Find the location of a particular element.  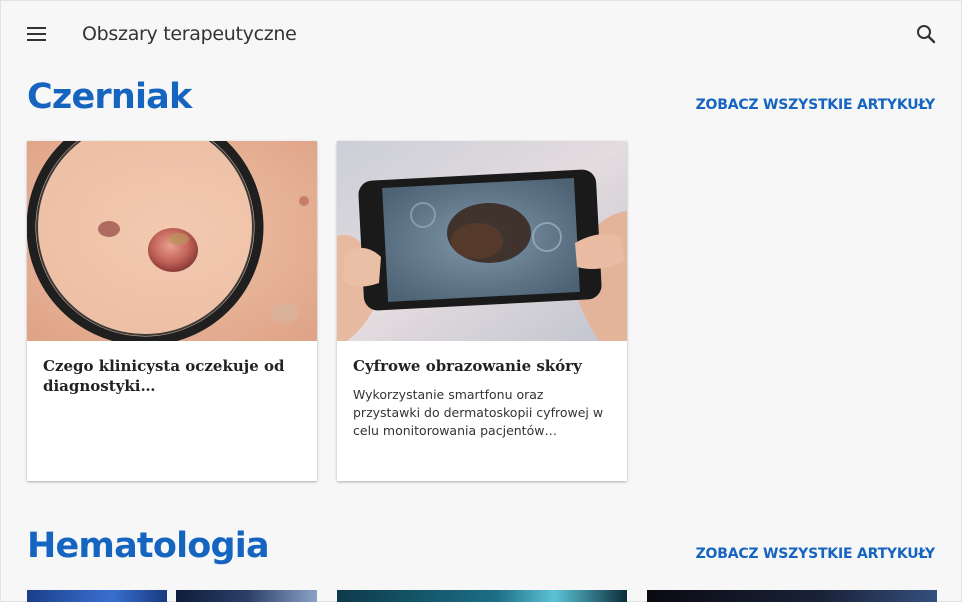

hamburger-menu-icon is located at coordinates (37, 34).